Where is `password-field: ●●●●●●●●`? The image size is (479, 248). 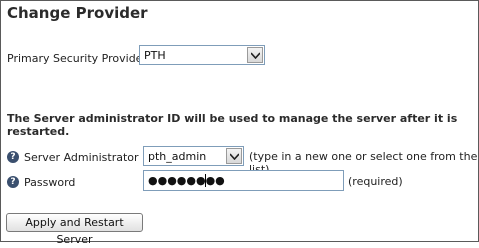
password-field: ●●●●●●●● is located at coordinates (243, 180).